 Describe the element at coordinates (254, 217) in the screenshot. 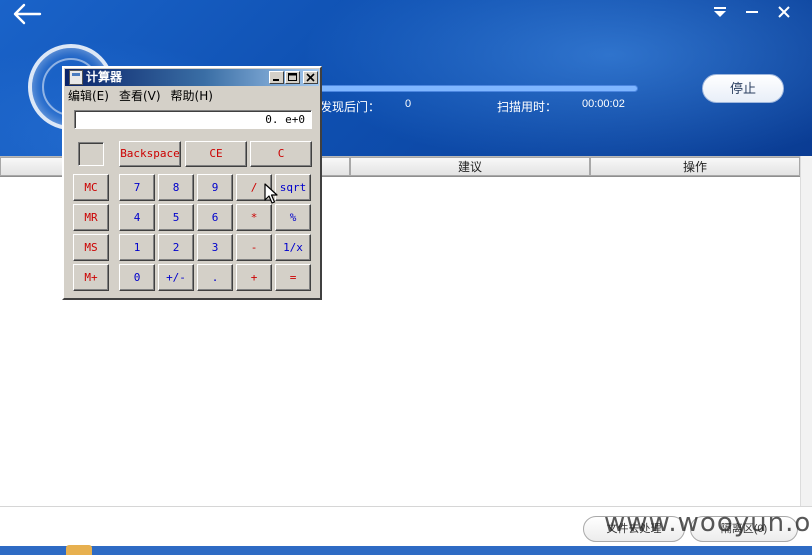

I see `multiply-button: *` at that location.